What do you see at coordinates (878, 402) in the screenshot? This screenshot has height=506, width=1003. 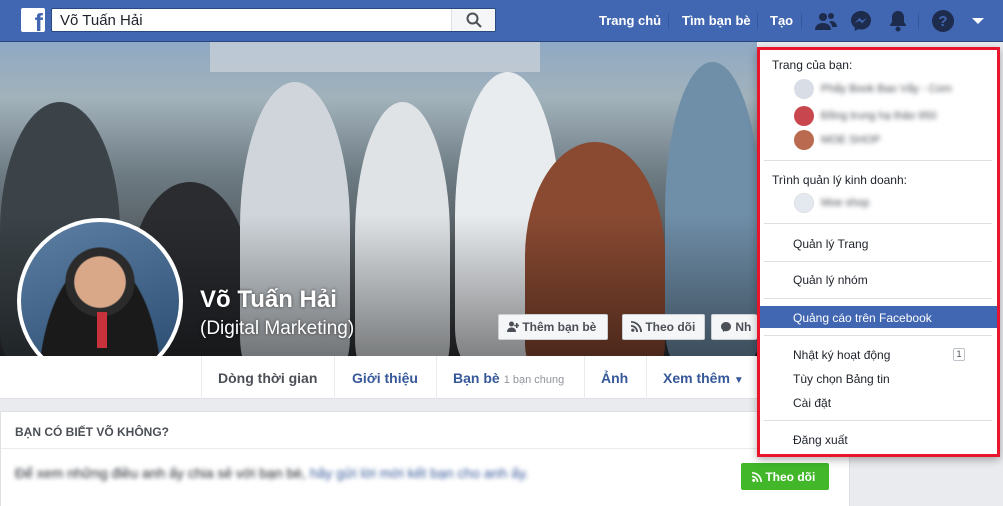 I see `settings-item: Cài đặt` at bounding box center [878, 402].